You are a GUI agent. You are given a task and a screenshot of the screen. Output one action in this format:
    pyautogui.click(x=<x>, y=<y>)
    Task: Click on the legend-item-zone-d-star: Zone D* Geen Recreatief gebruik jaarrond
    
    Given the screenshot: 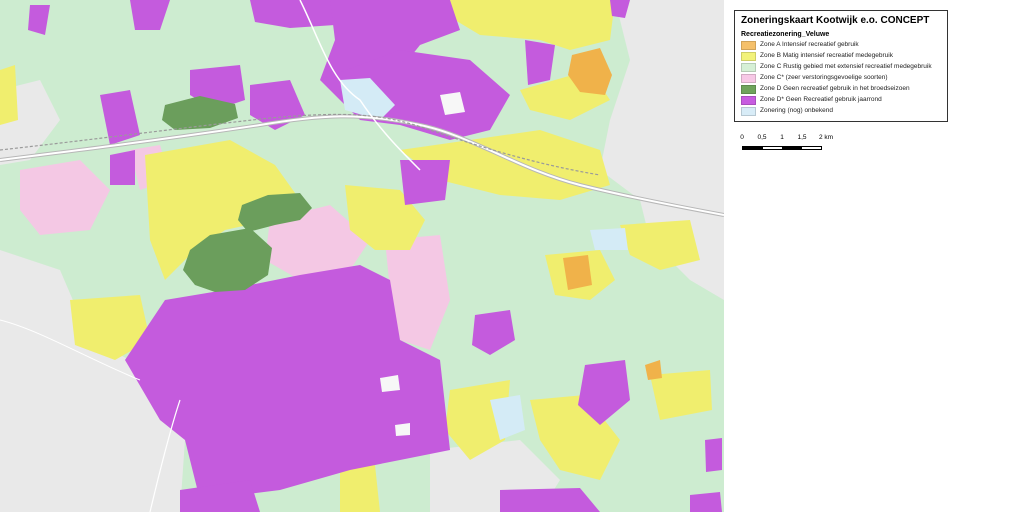 What is the action you would take?
    pyautogui.click(x=841, y=100)
    